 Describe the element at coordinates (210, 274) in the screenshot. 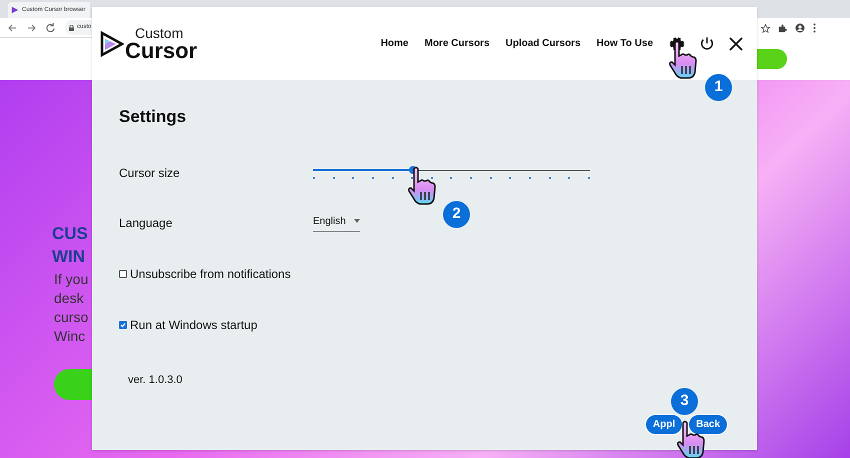

I see `option-label: Unsubscribe from notifications` at that location.